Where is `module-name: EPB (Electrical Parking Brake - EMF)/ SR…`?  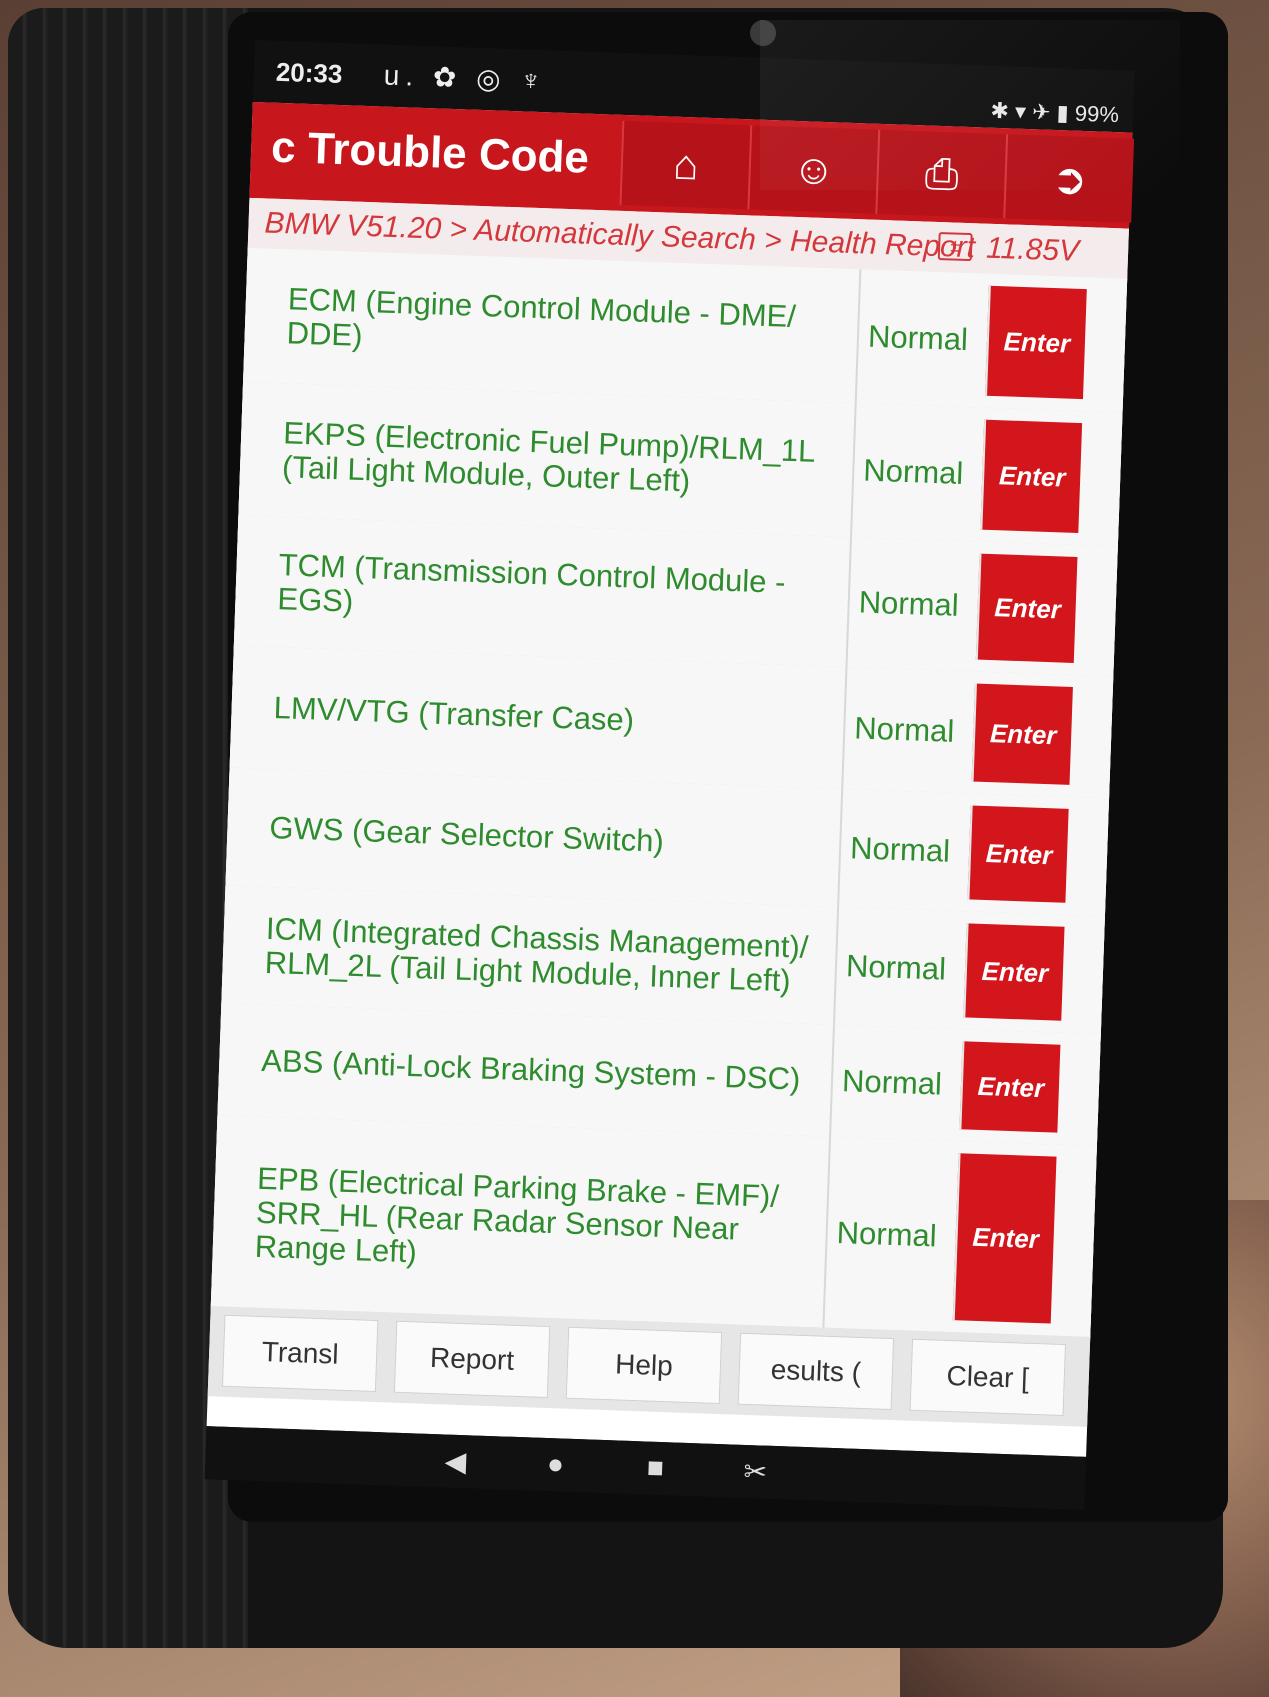
module-name: EPB (Electrical Parking Brake - EMF)/ SR… is located at coordinates (517, 1214).